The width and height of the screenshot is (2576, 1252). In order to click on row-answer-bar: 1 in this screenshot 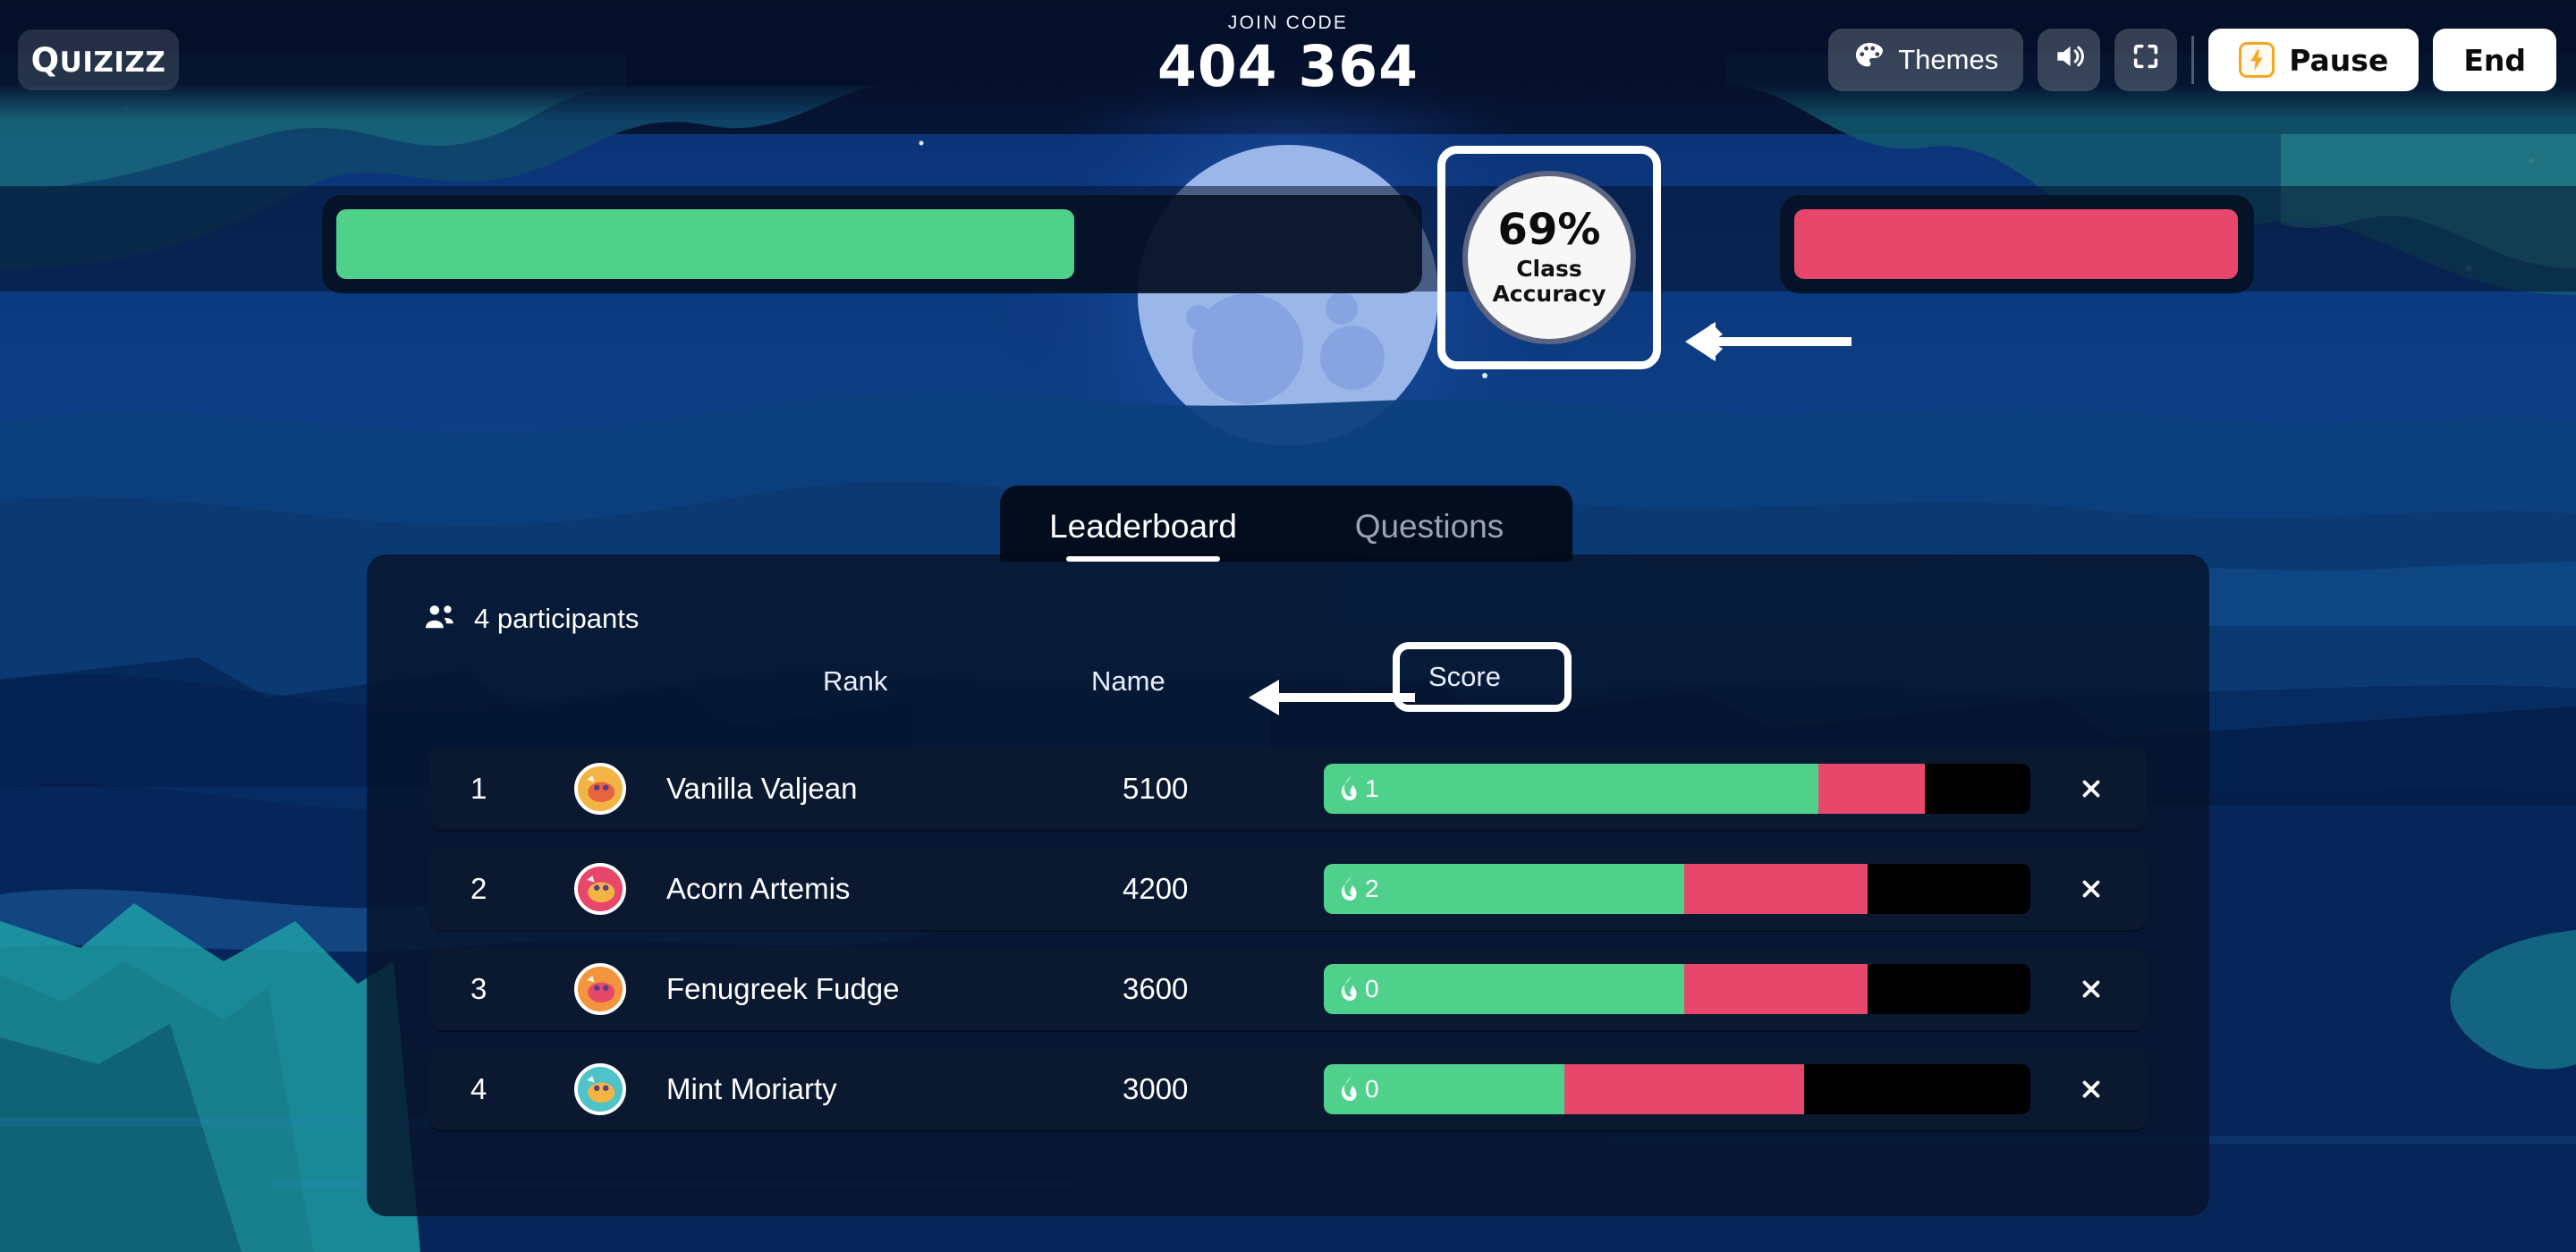, I will do `click(1677, 789)`.